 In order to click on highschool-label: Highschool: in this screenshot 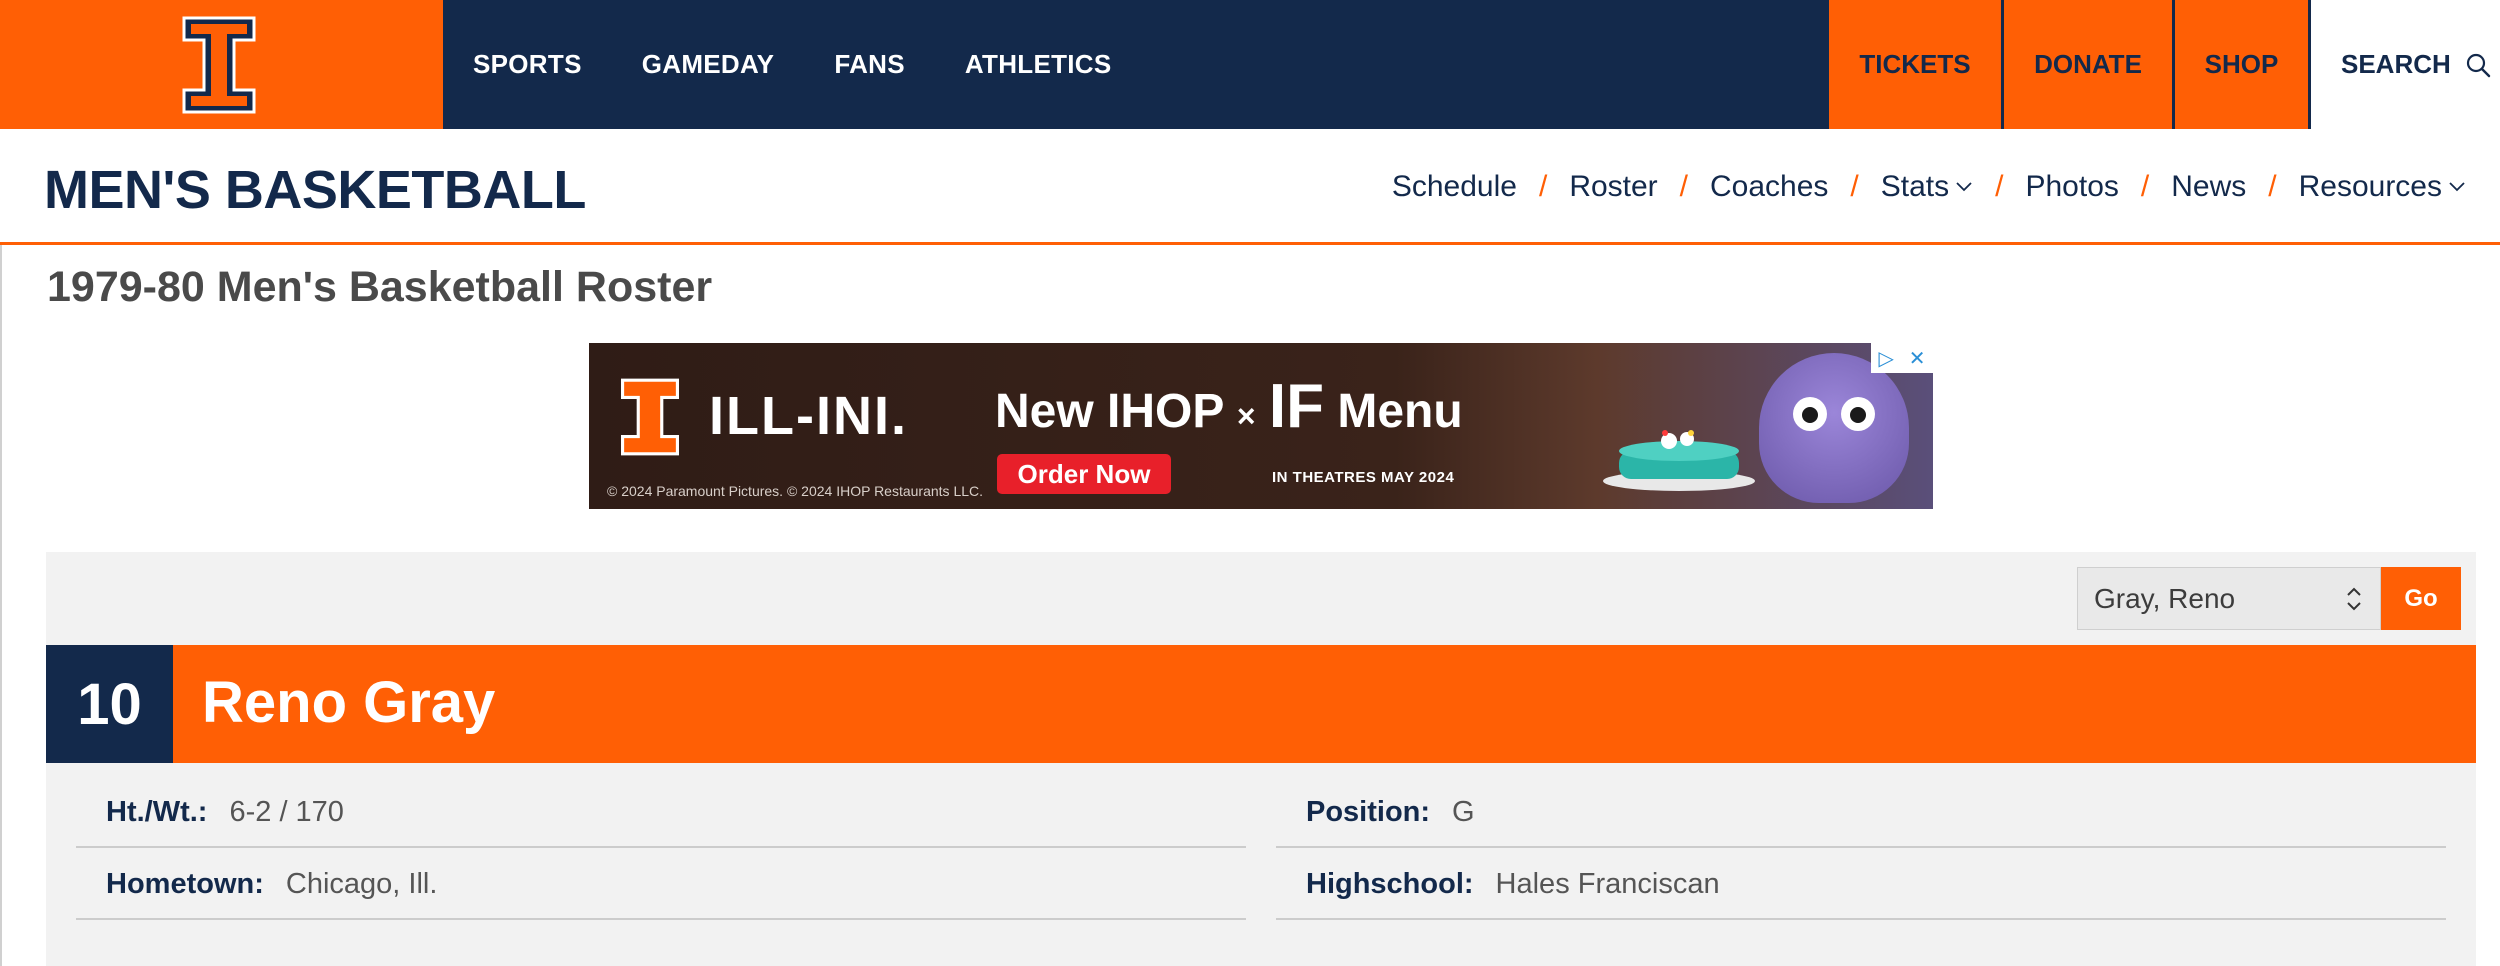, I will do `click(1390, 883)`.